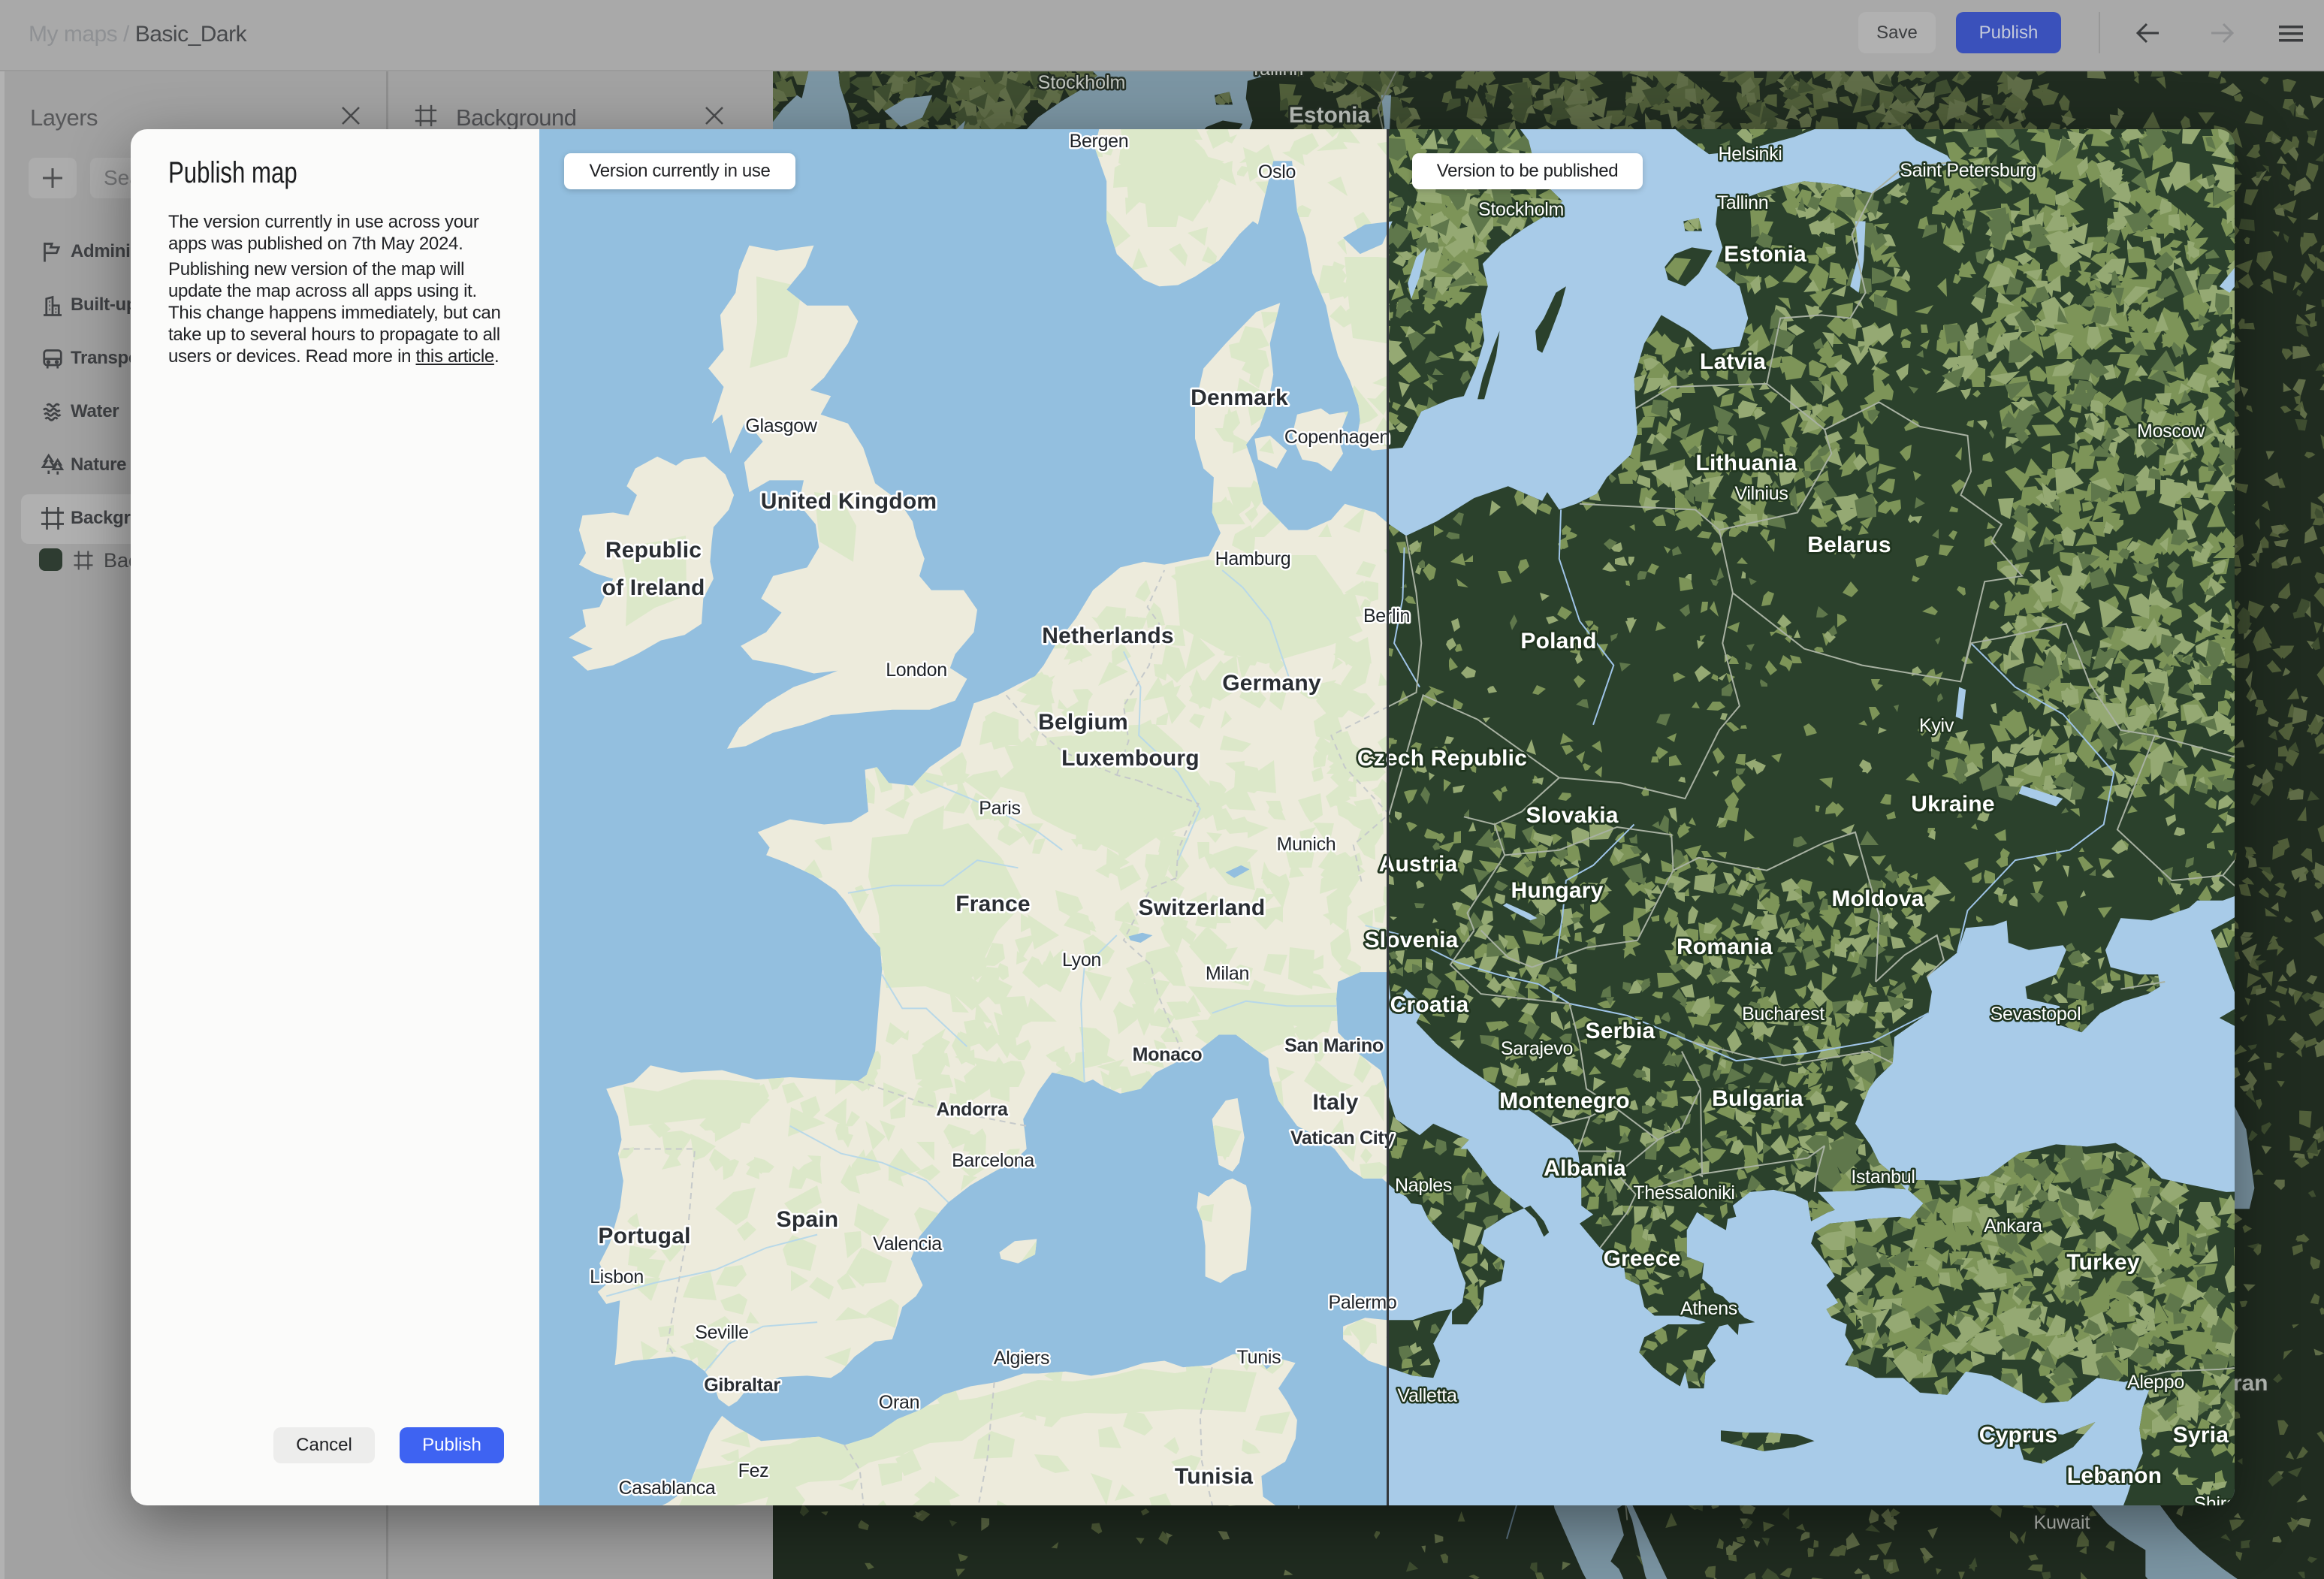 The image size is (2324, 1579). I want to click on svg-text: Czech Republic, so click(1442, 758).